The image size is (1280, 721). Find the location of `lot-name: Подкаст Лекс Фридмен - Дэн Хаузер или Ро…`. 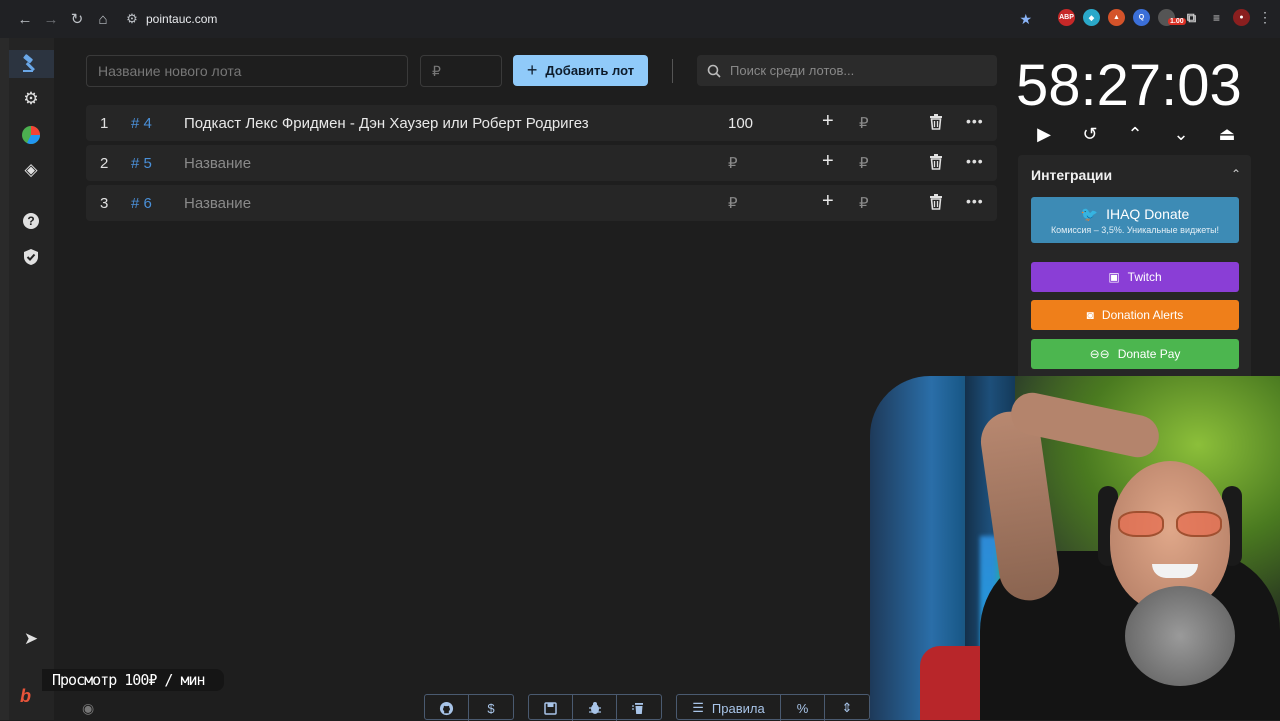

lot-name: Подкаст Лекс Фридмен - Дэн Хаузер или Ро… is located at coordinates (386, 123).